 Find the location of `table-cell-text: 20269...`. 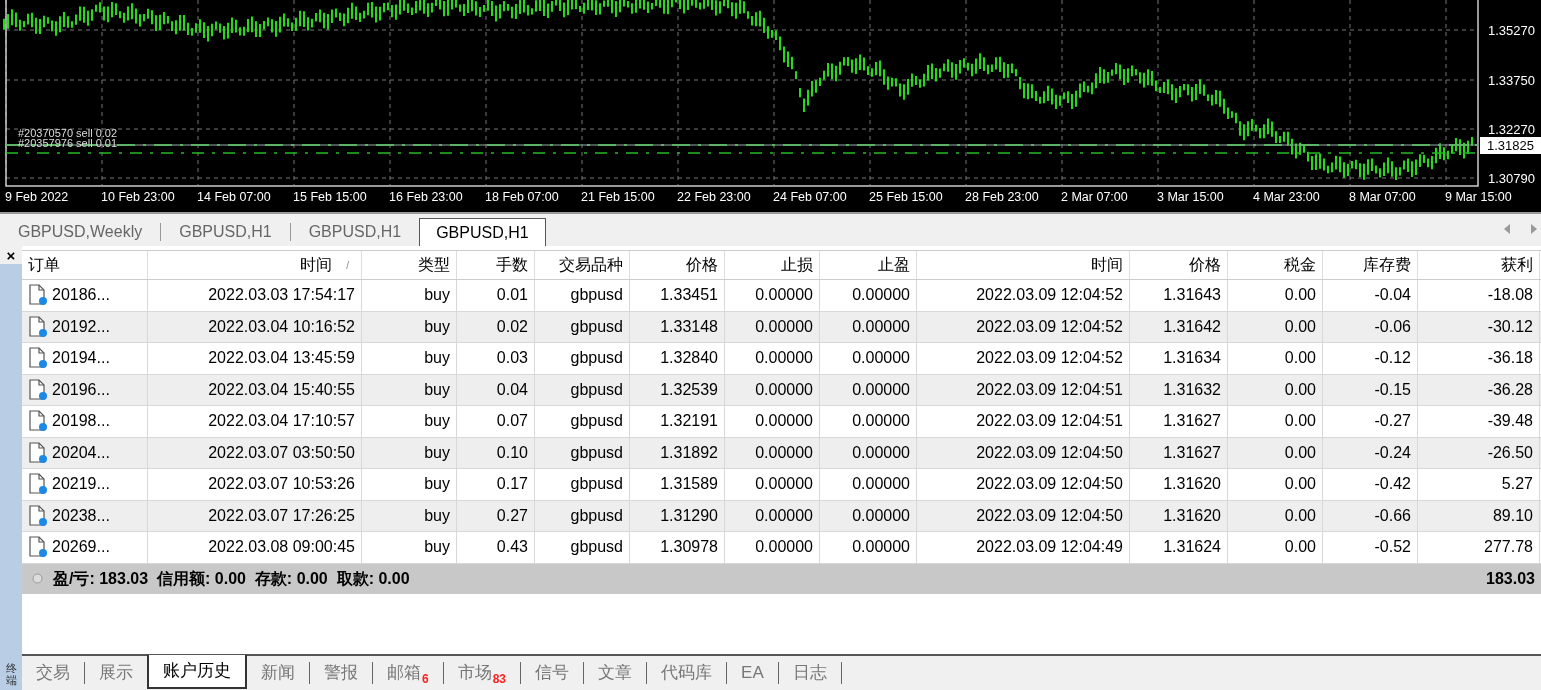

table-cell-text: 20269... is located at coordinates (81, 547).